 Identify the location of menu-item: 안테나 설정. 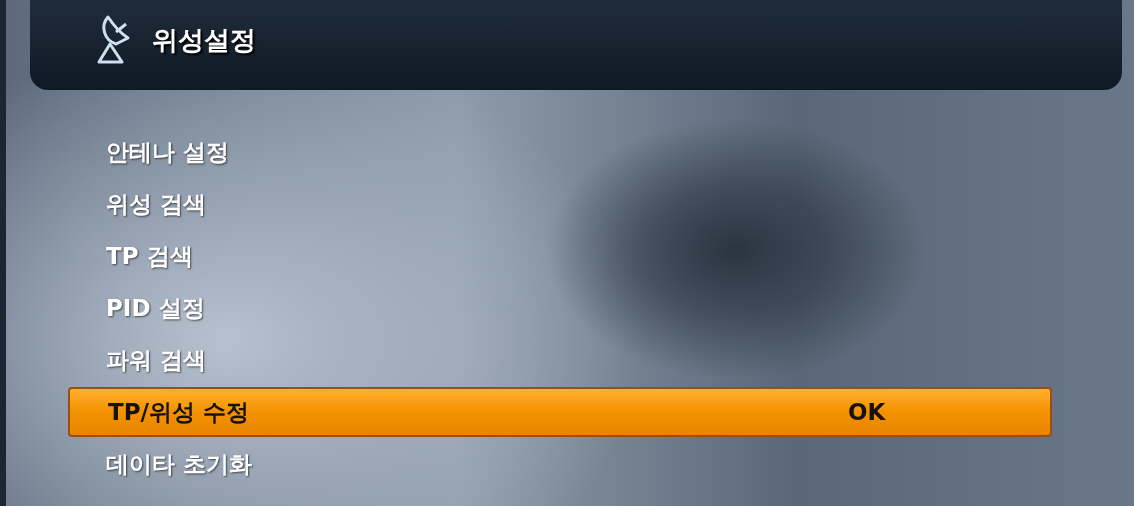
(560, 152).